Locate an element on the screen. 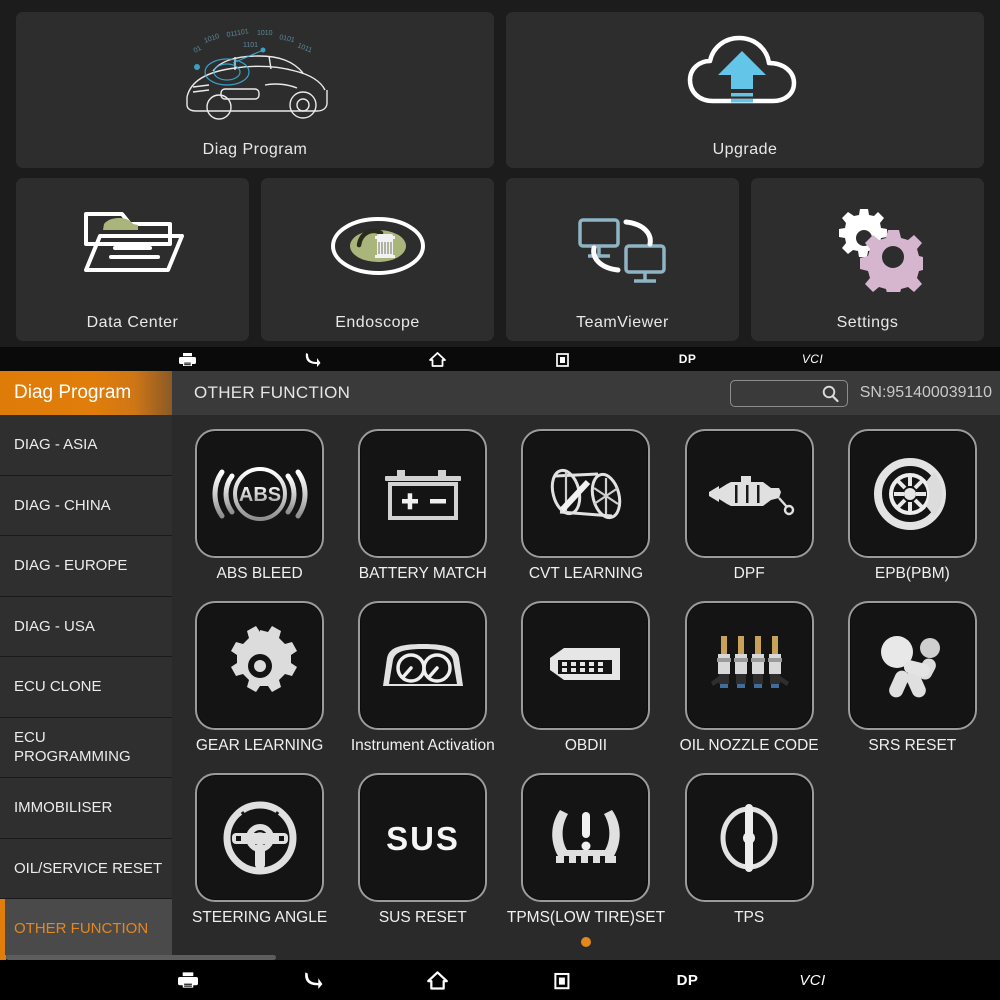 This screenshot has width=1000, height=1000. launcher-tile-label: TeamViewer is located at coordinates (622, 322).